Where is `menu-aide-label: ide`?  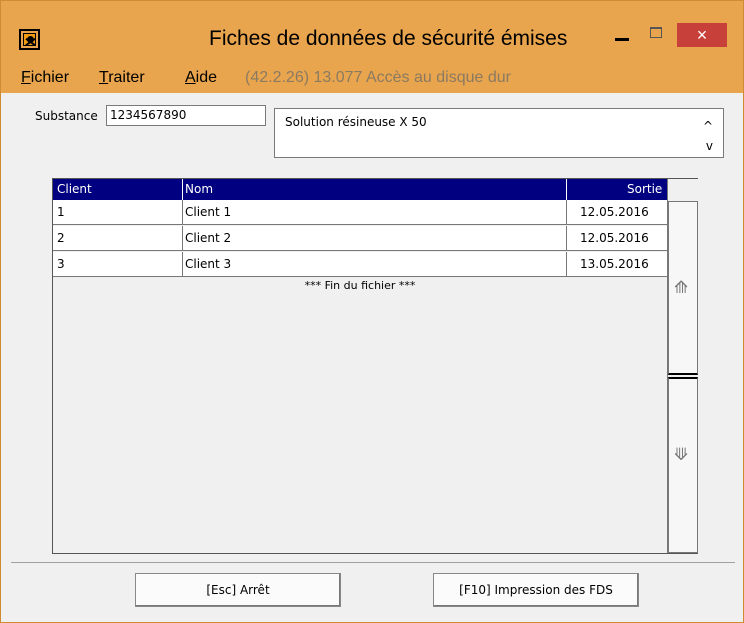 menu-aide-label: ide is located at coordinates (206, 77).